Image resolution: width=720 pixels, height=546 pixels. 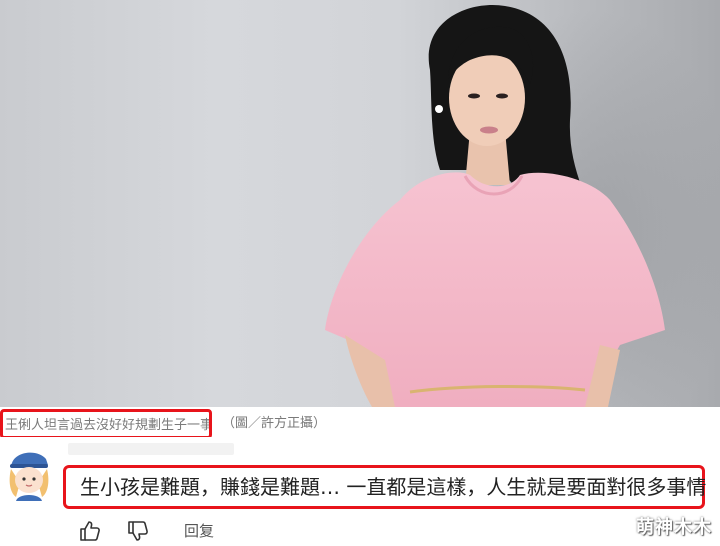 I want to click on cartoon-avatar-icon, so click(x=29, y=476).